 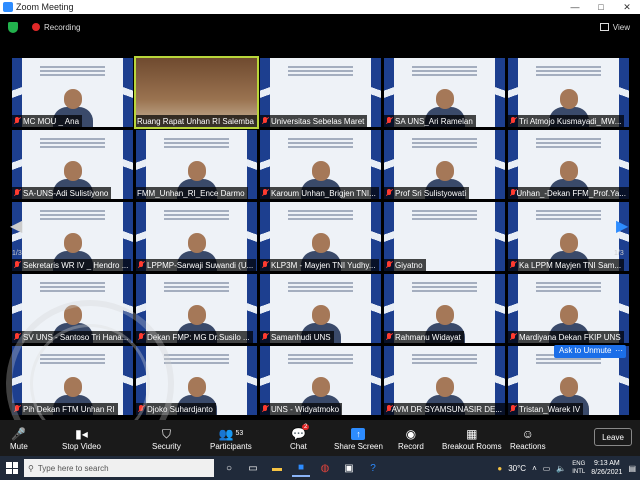 What do you see at coordinates (16, 226) in the screenshot?
I see `previous-page-icon: ◀` at bounding box center [16, 226].